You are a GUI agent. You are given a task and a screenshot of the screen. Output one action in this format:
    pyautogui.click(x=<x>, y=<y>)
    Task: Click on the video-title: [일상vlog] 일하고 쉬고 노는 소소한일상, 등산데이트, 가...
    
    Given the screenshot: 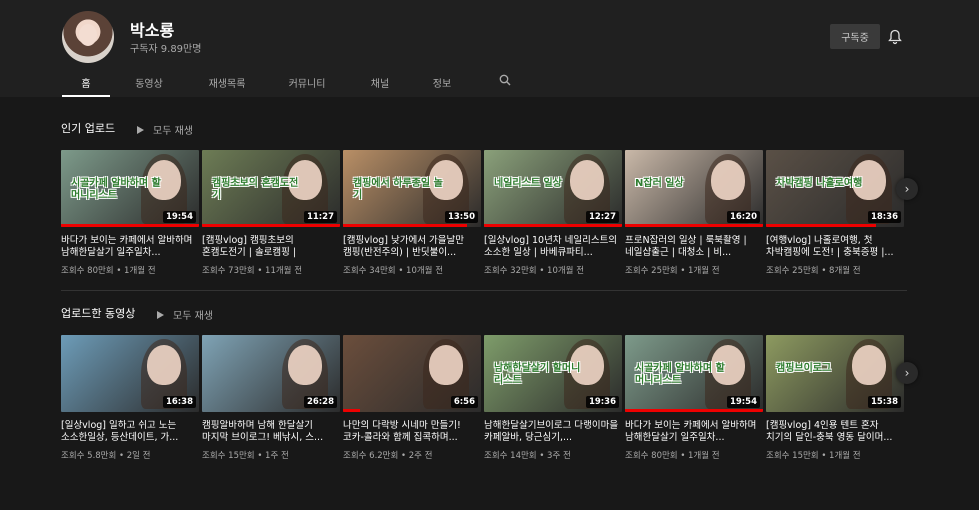 What is the action you would take?
    pyautogui.click(x=130, y=432)
    